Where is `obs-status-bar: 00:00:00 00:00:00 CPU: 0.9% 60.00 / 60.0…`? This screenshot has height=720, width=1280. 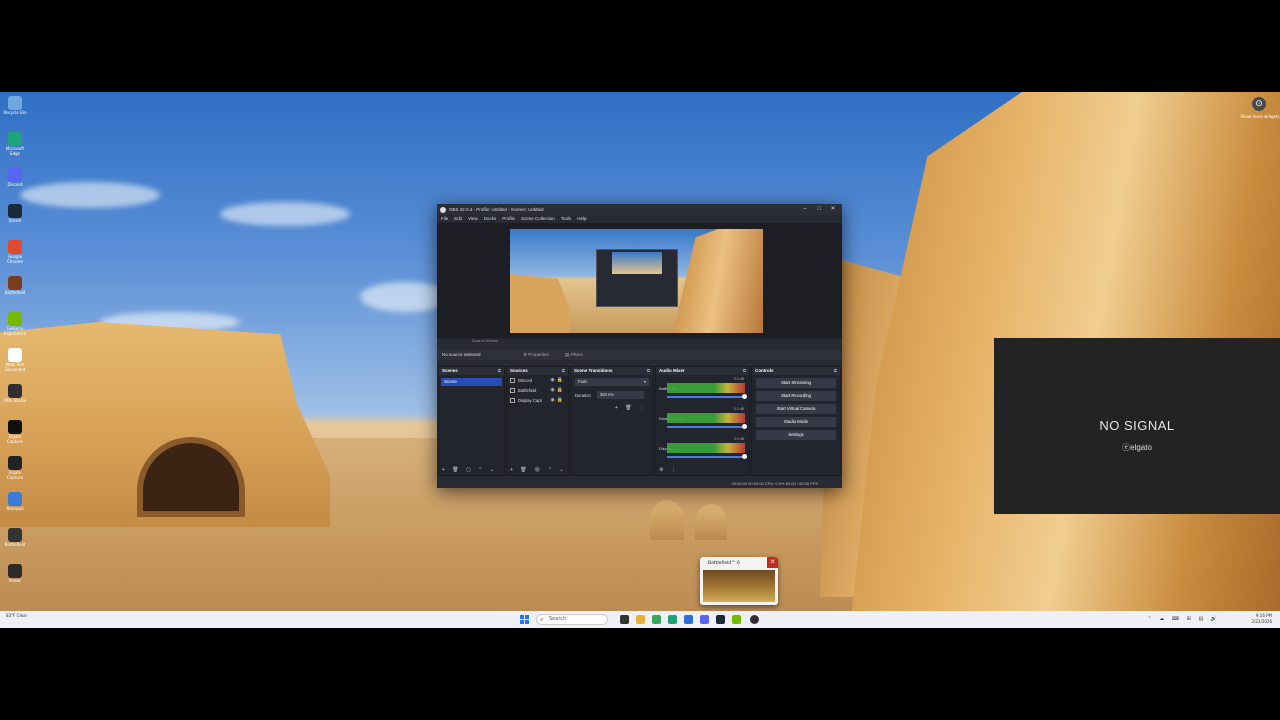
obs-status-bar: 00:00:00 00:00:00 CPU: 0.9% 60.00 / 60.0… is located at coordinates (774, 483).